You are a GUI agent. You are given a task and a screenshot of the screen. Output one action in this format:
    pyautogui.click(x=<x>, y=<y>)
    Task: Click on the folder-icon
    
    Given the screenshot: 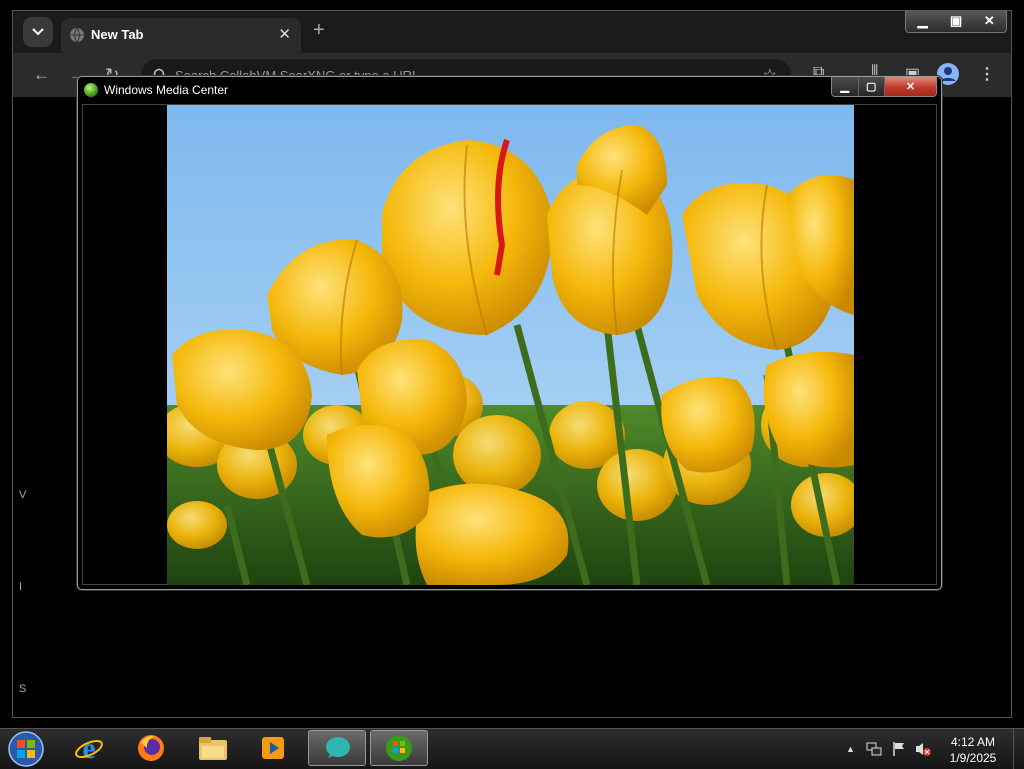 What is the action you would take?
    pyautogui.click(x=213, y=748)
    